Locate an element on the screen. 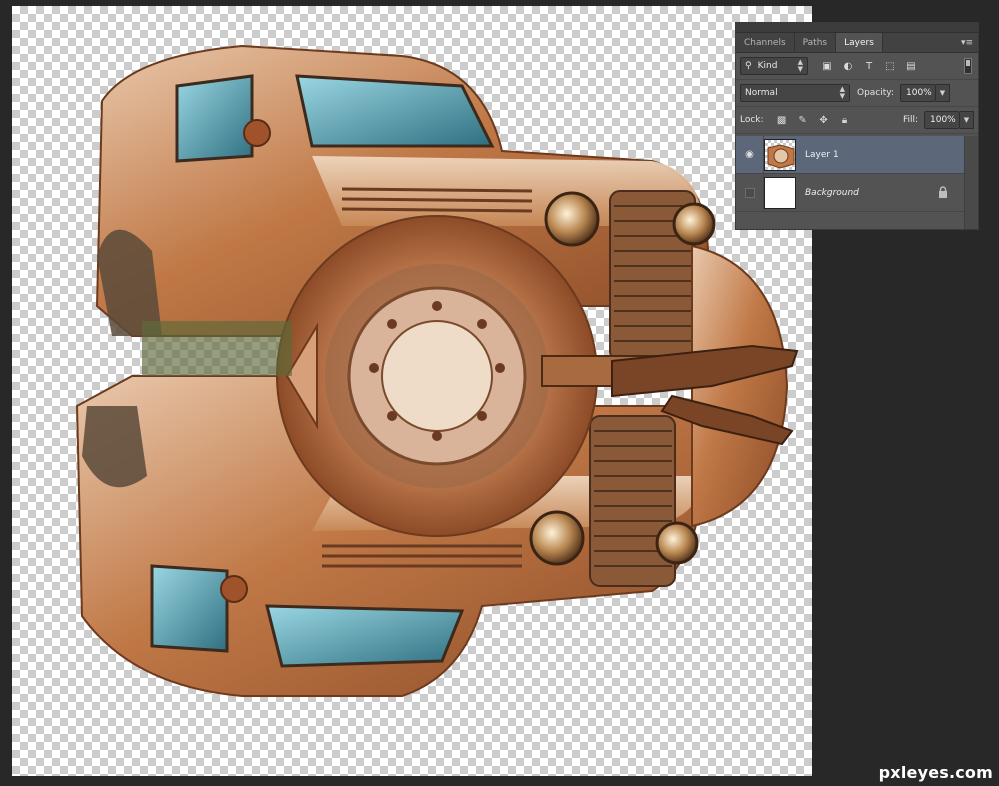  lock-image-pixels-icon: ✎ is located at coordinates (803, 120).